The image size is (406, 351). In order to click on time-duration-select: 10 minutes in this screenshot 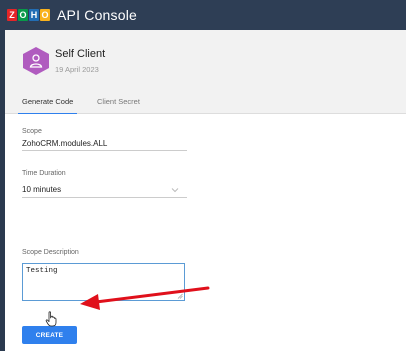, I will do `click(41, 189)`.